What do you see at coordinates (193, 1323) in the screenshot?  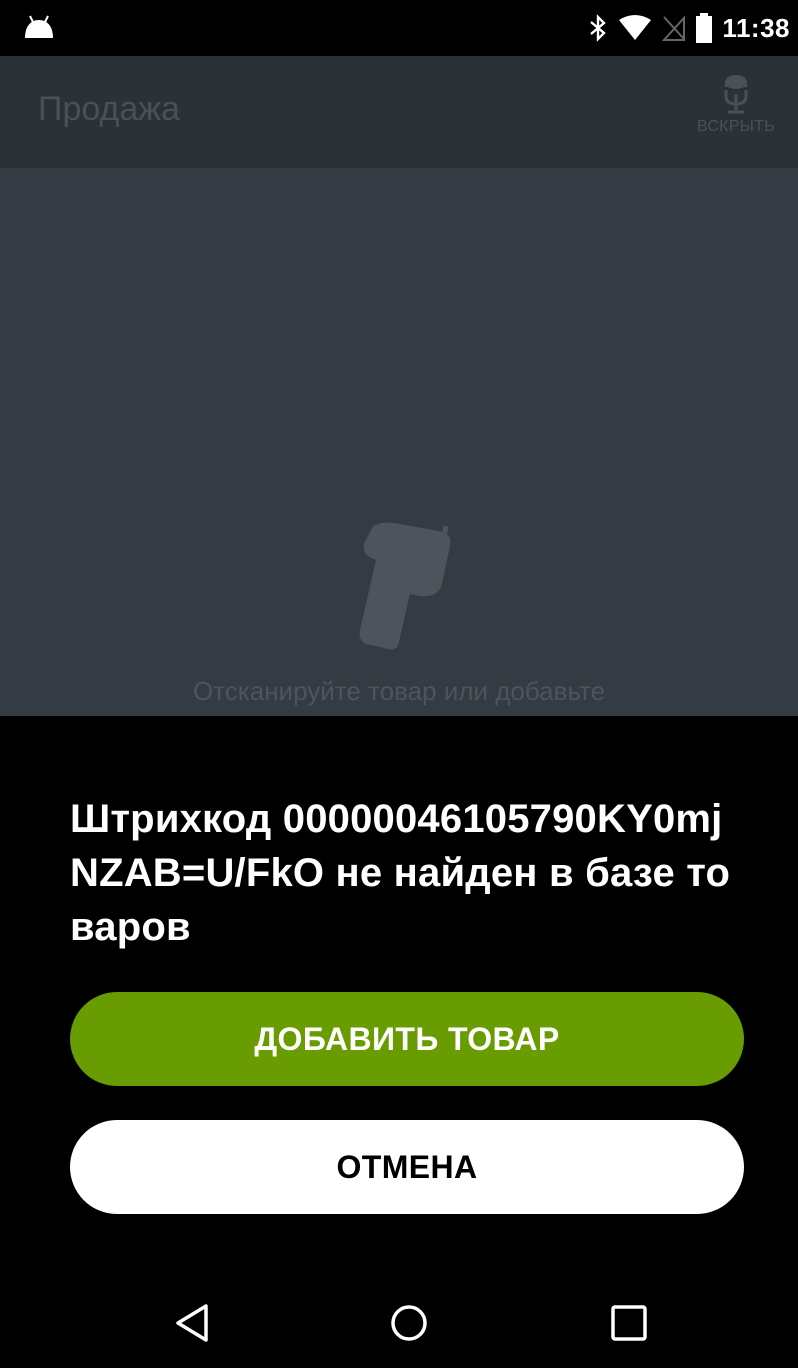 I see `back-icon` at bounding box center [193, 1323].